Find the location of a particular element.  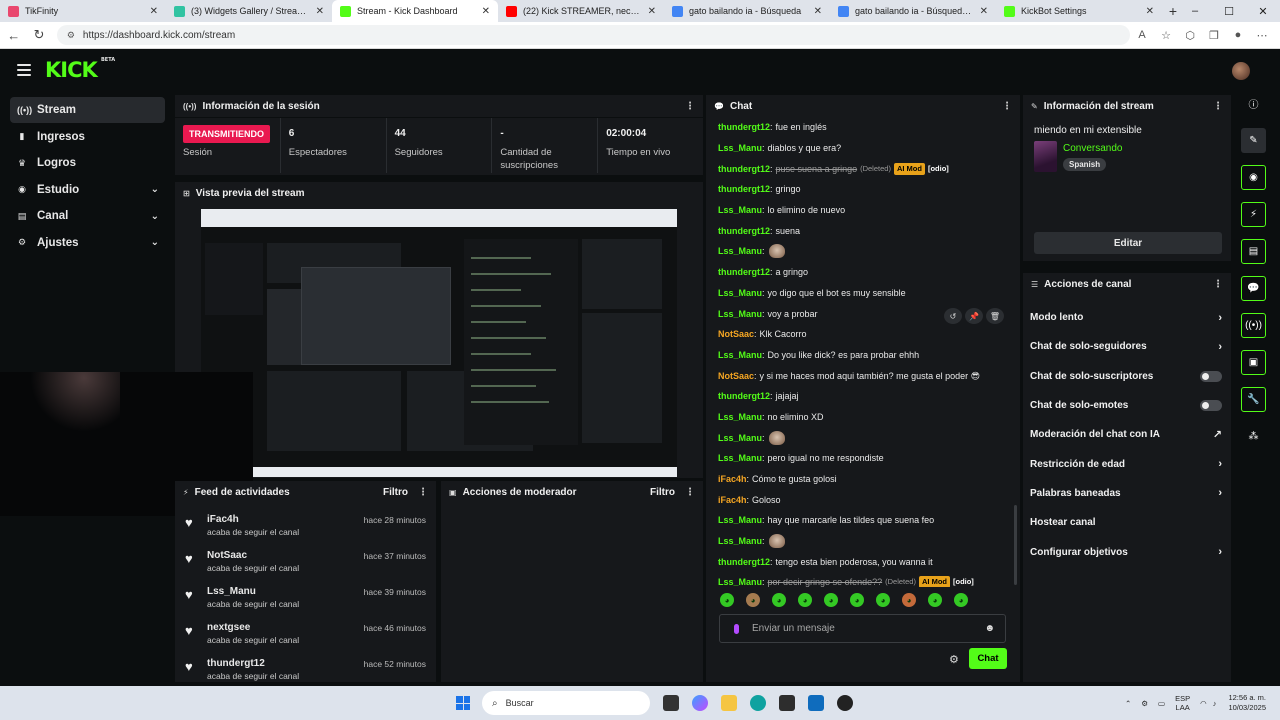

mod-filter-button: Filtro is located at coordinates (662, 492).